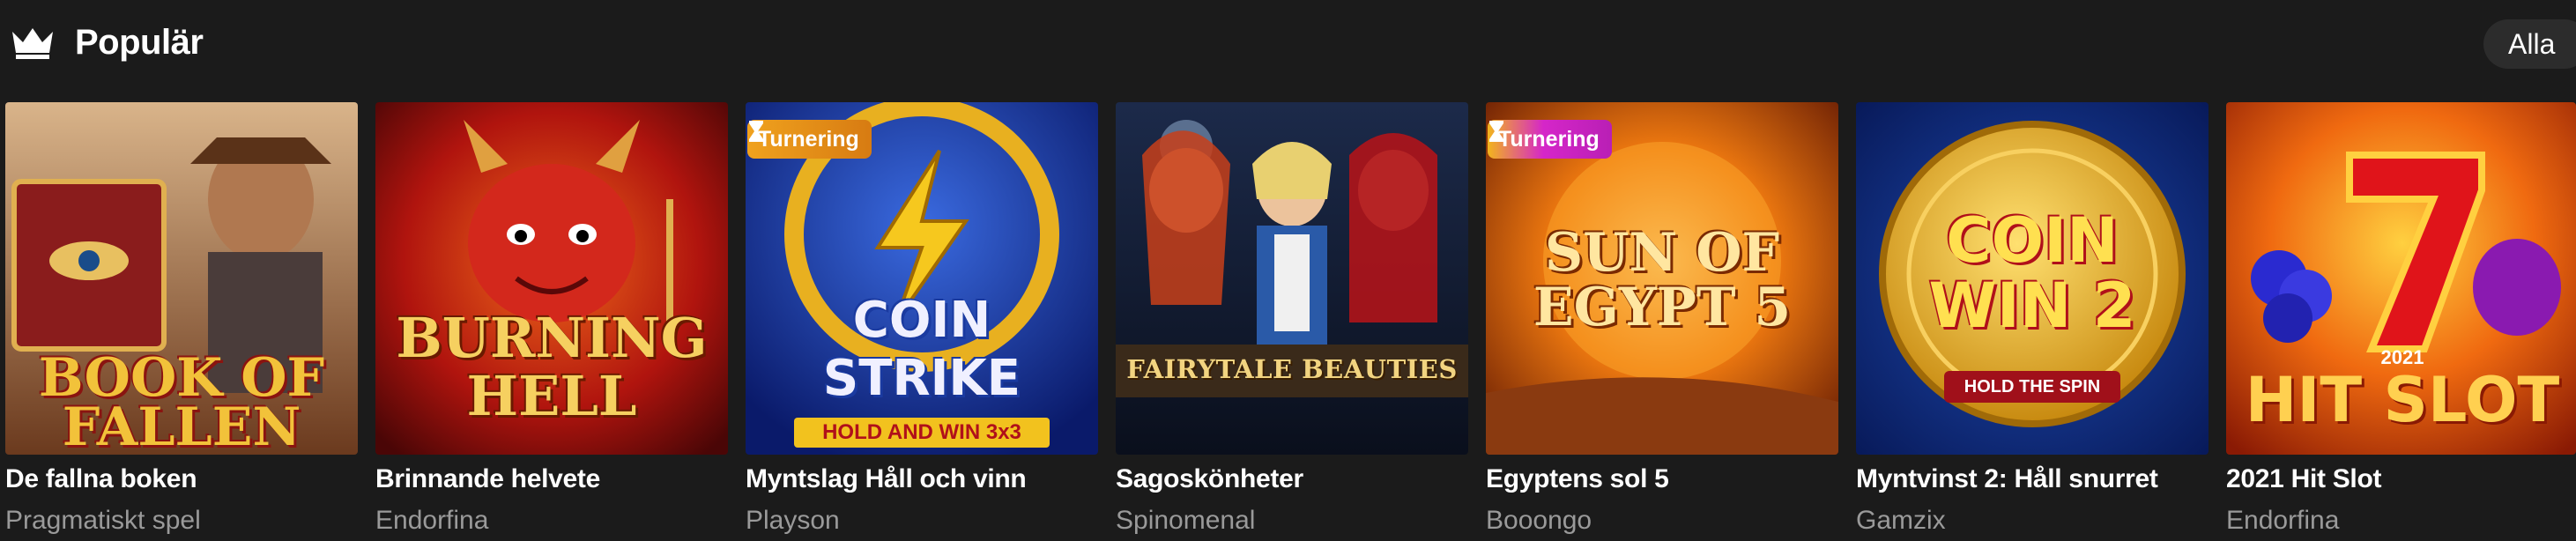  Describe the element at coordinates (922, 433) in the screenshot. I see `game-art-subtext: HOLD AND WIN 3x3` at that location.